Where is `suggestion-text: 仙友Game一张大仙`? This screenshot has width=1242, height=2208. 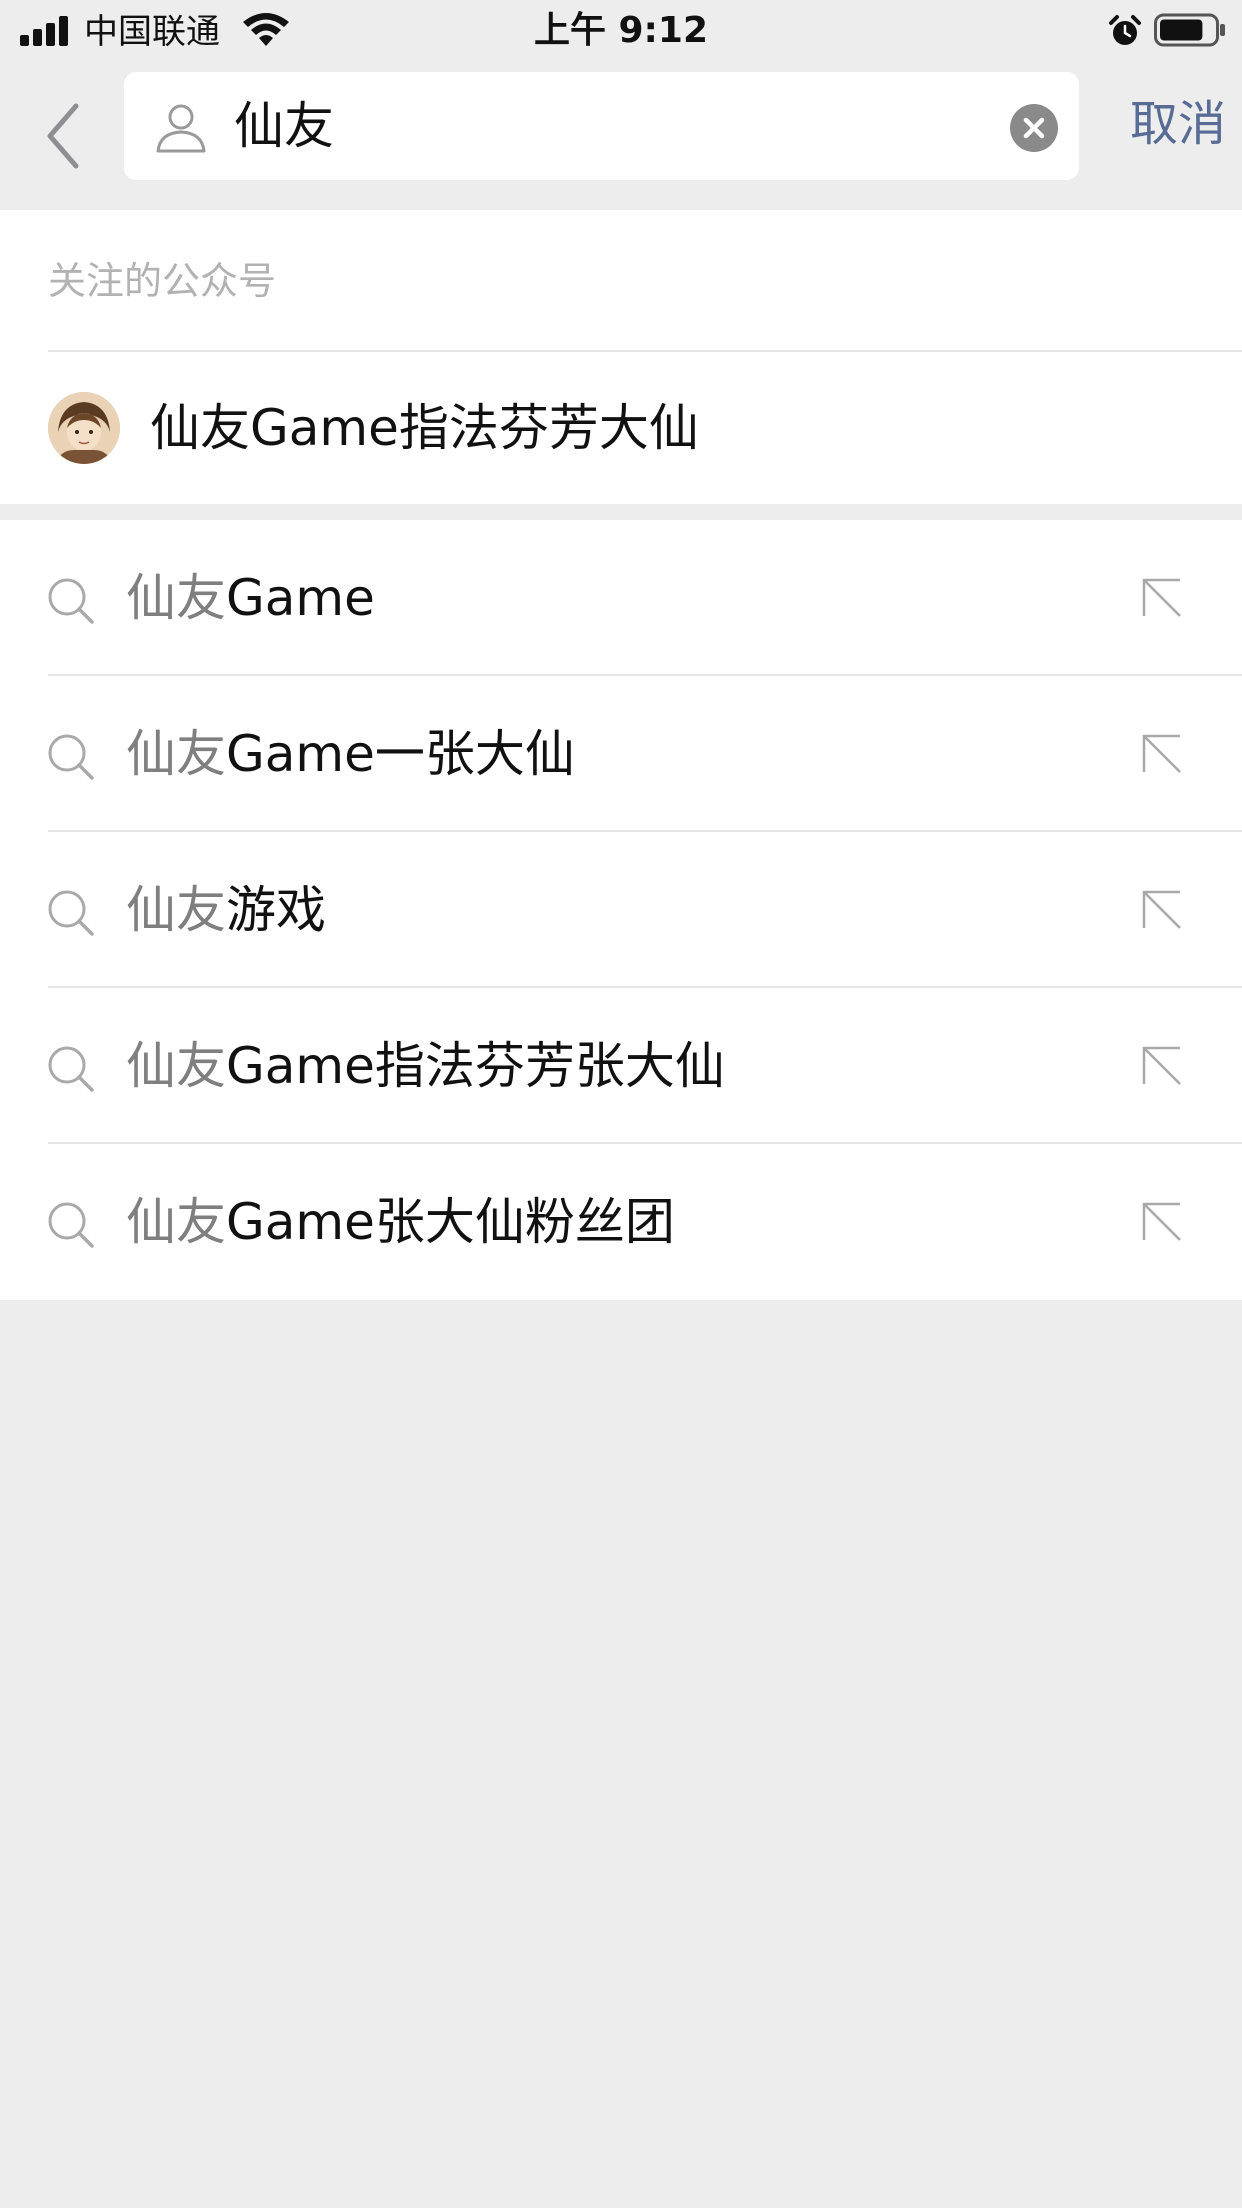
suggestion-text: 仙友Game一张大仙 is located at coordinates (350, 754).